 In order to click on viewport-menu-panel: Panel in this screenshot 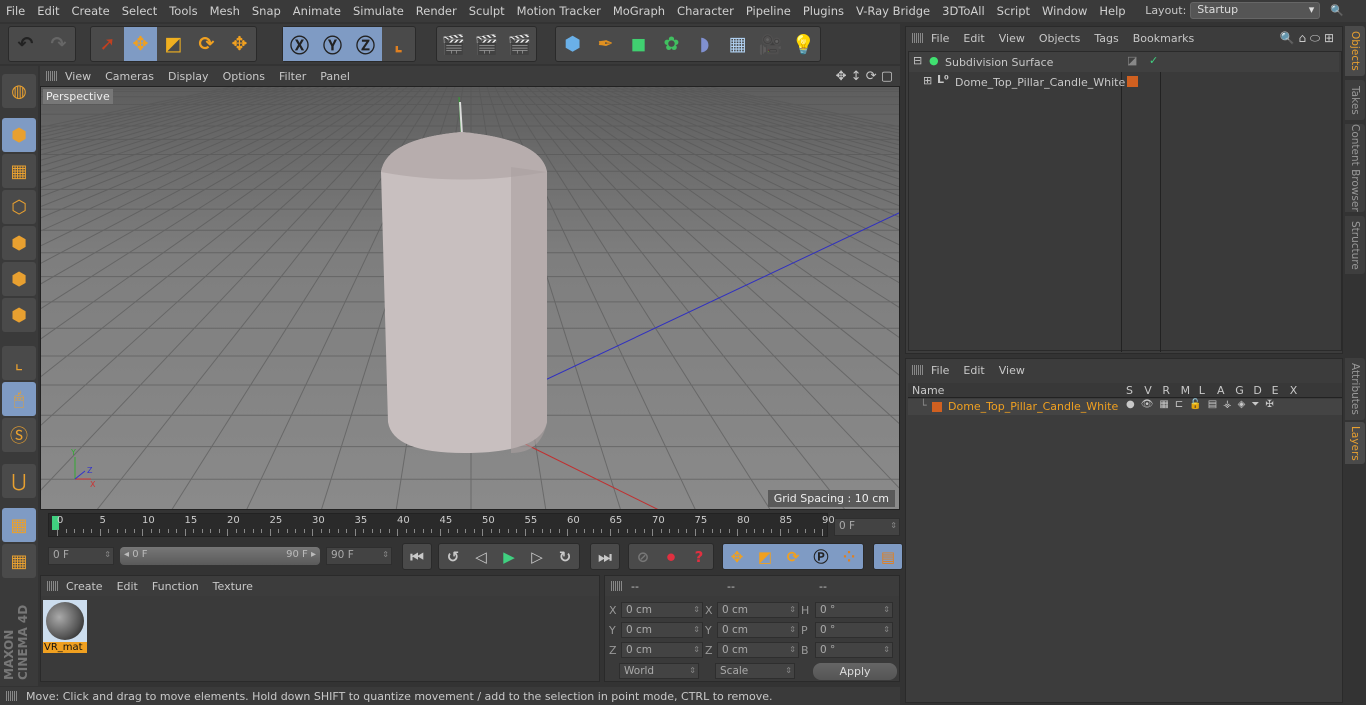, I will do `click(335, 76)`.